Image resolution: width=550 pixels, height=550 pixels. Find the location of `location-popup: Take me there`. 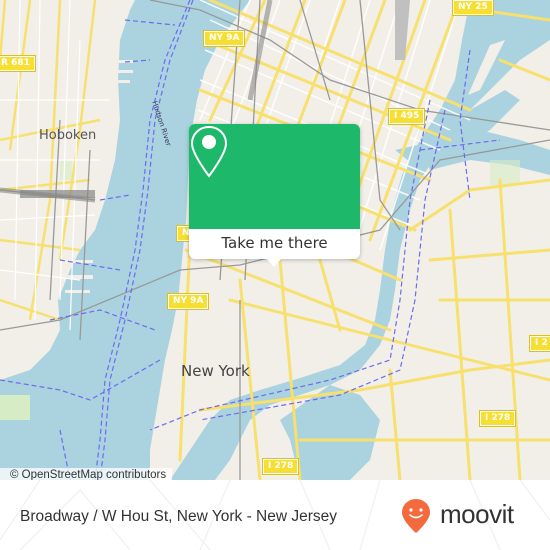

location-popup: Take me there is located at coordinates (274, 195).